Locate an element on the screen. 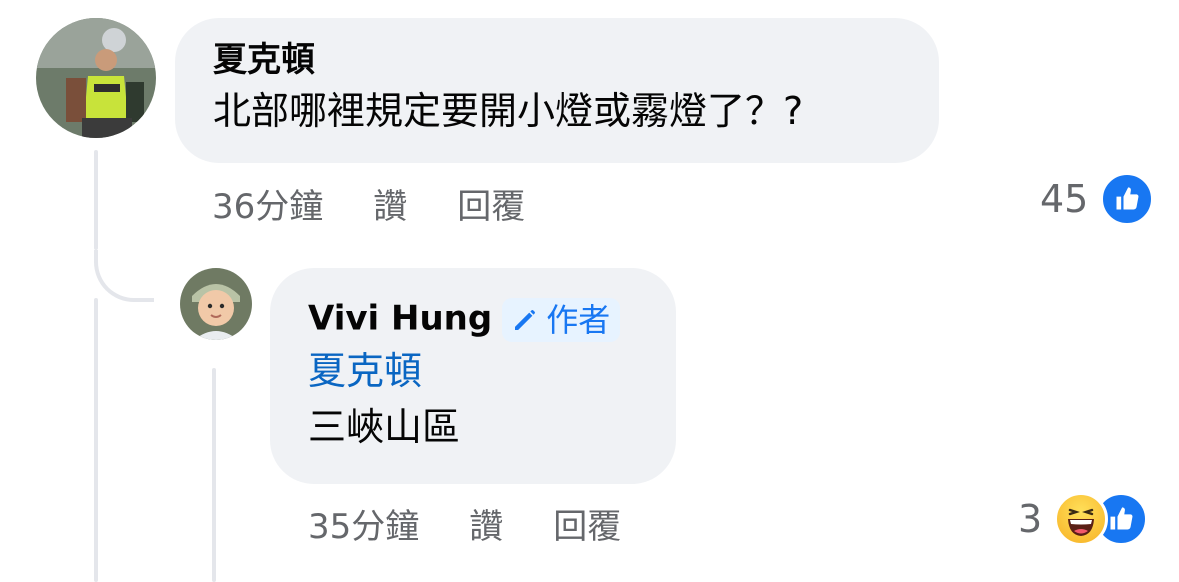 Image resolution: width=1179 pixels, height=582 pixels. reply-timestamp: 35分鐘 is located at coordinates (363, 523).